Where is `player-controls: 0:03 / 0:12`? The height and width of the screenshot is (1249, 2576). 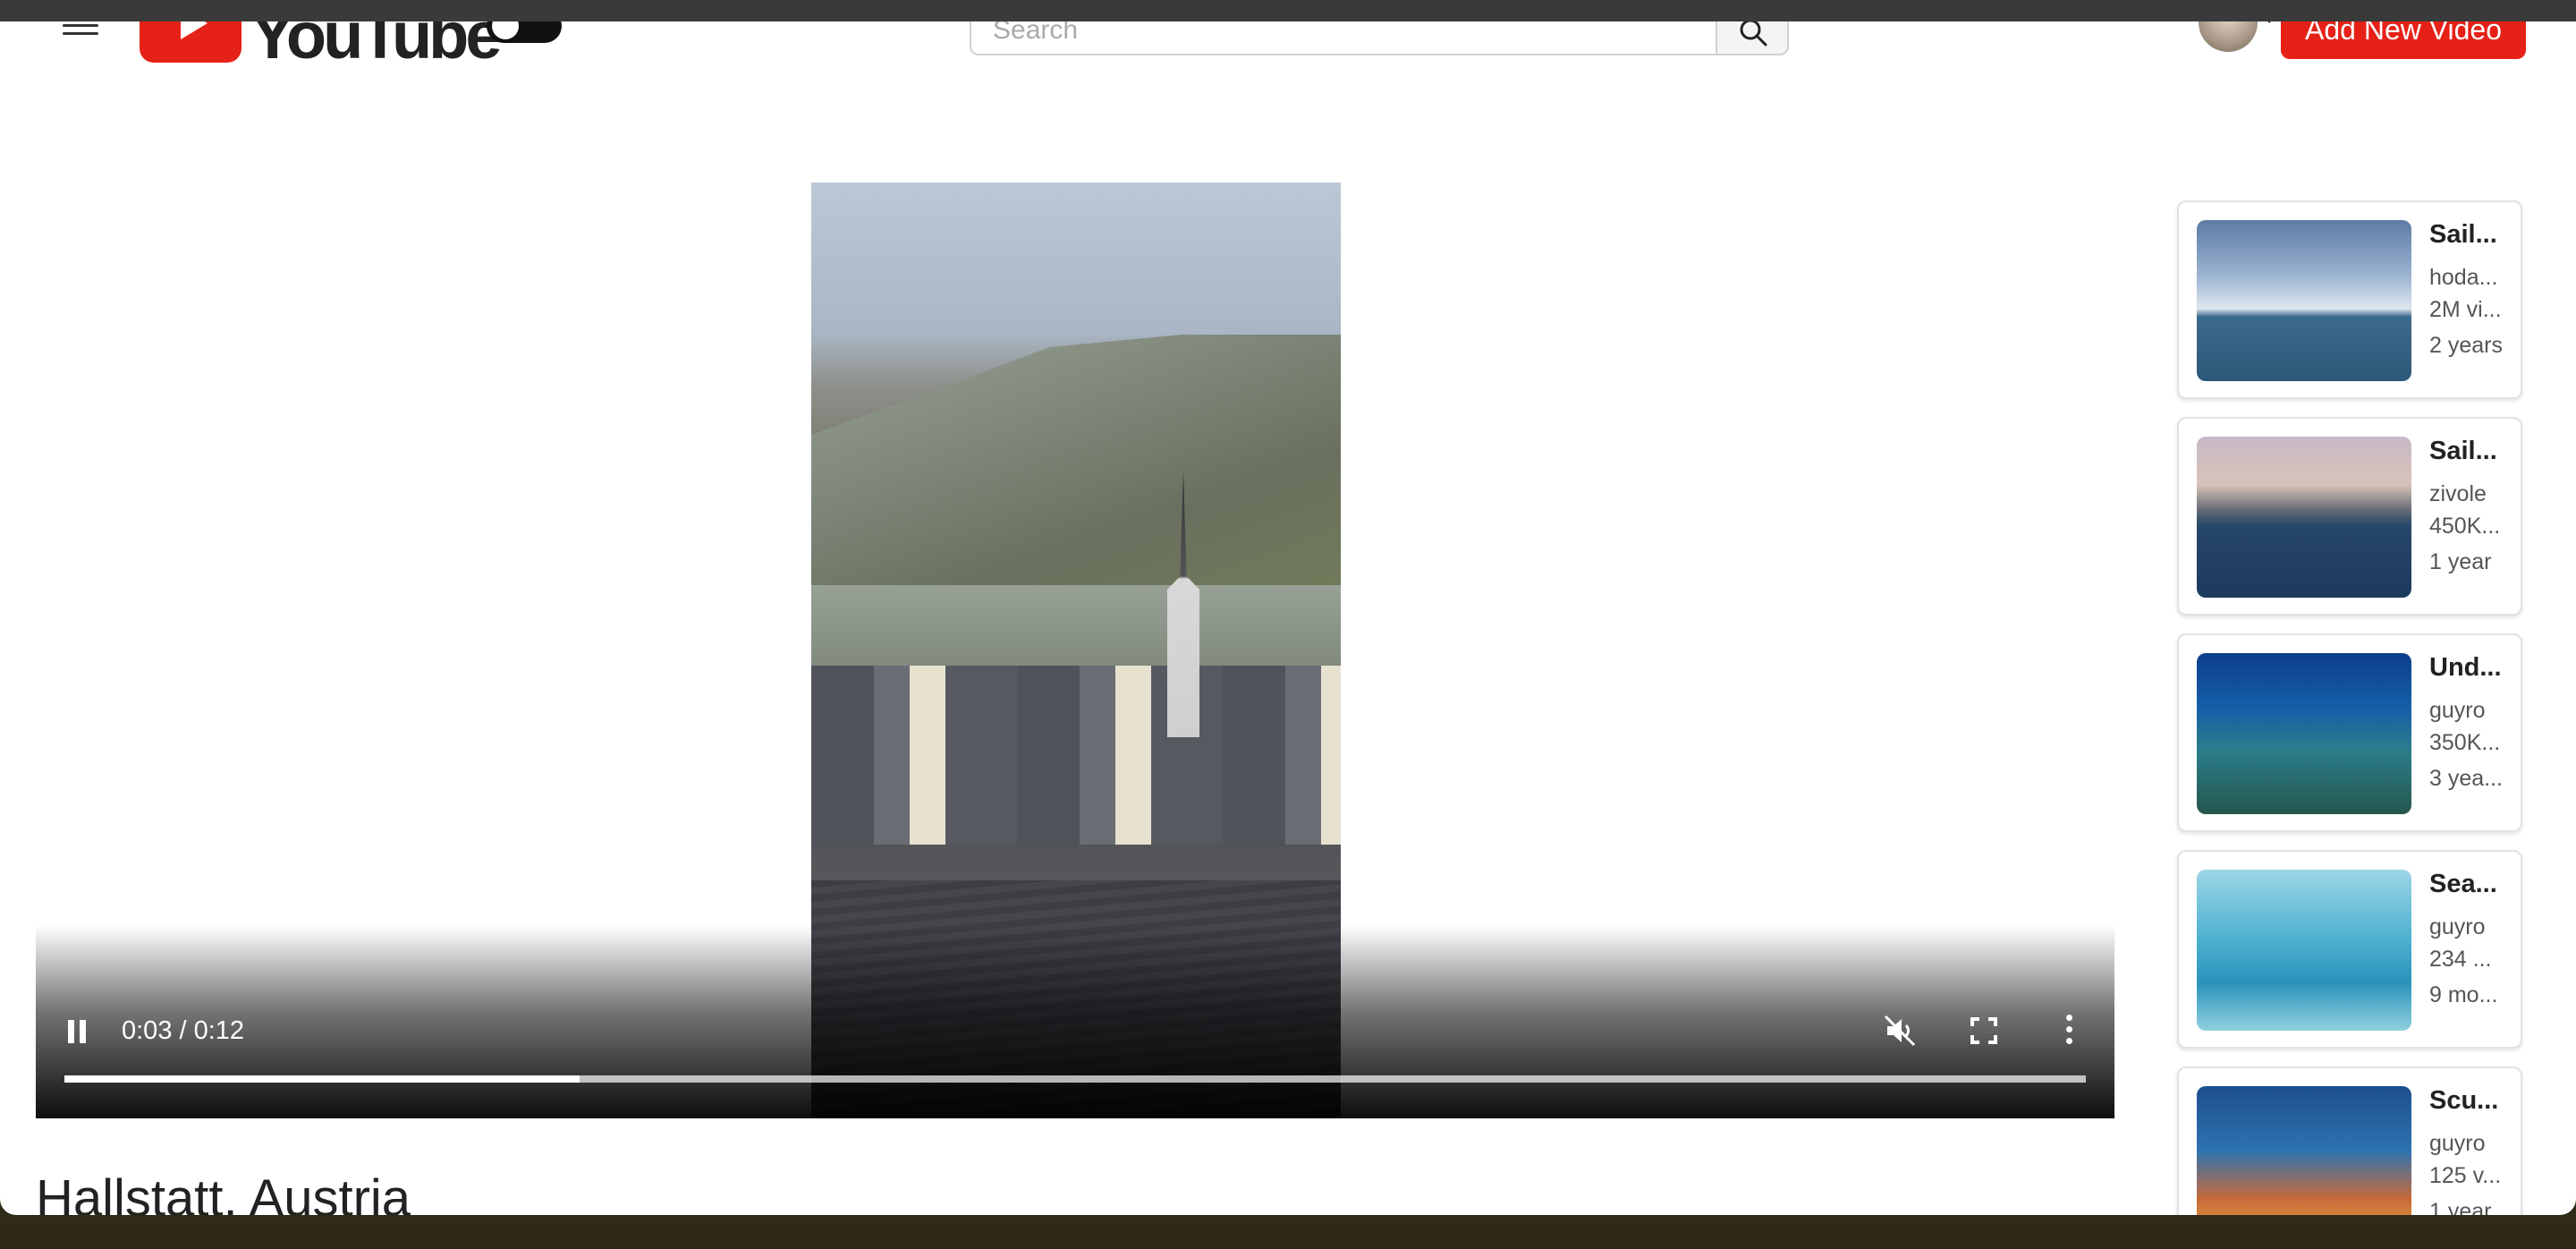 player-controls: 0:03 / 0:12 is located at coordinates (1075, 1032).